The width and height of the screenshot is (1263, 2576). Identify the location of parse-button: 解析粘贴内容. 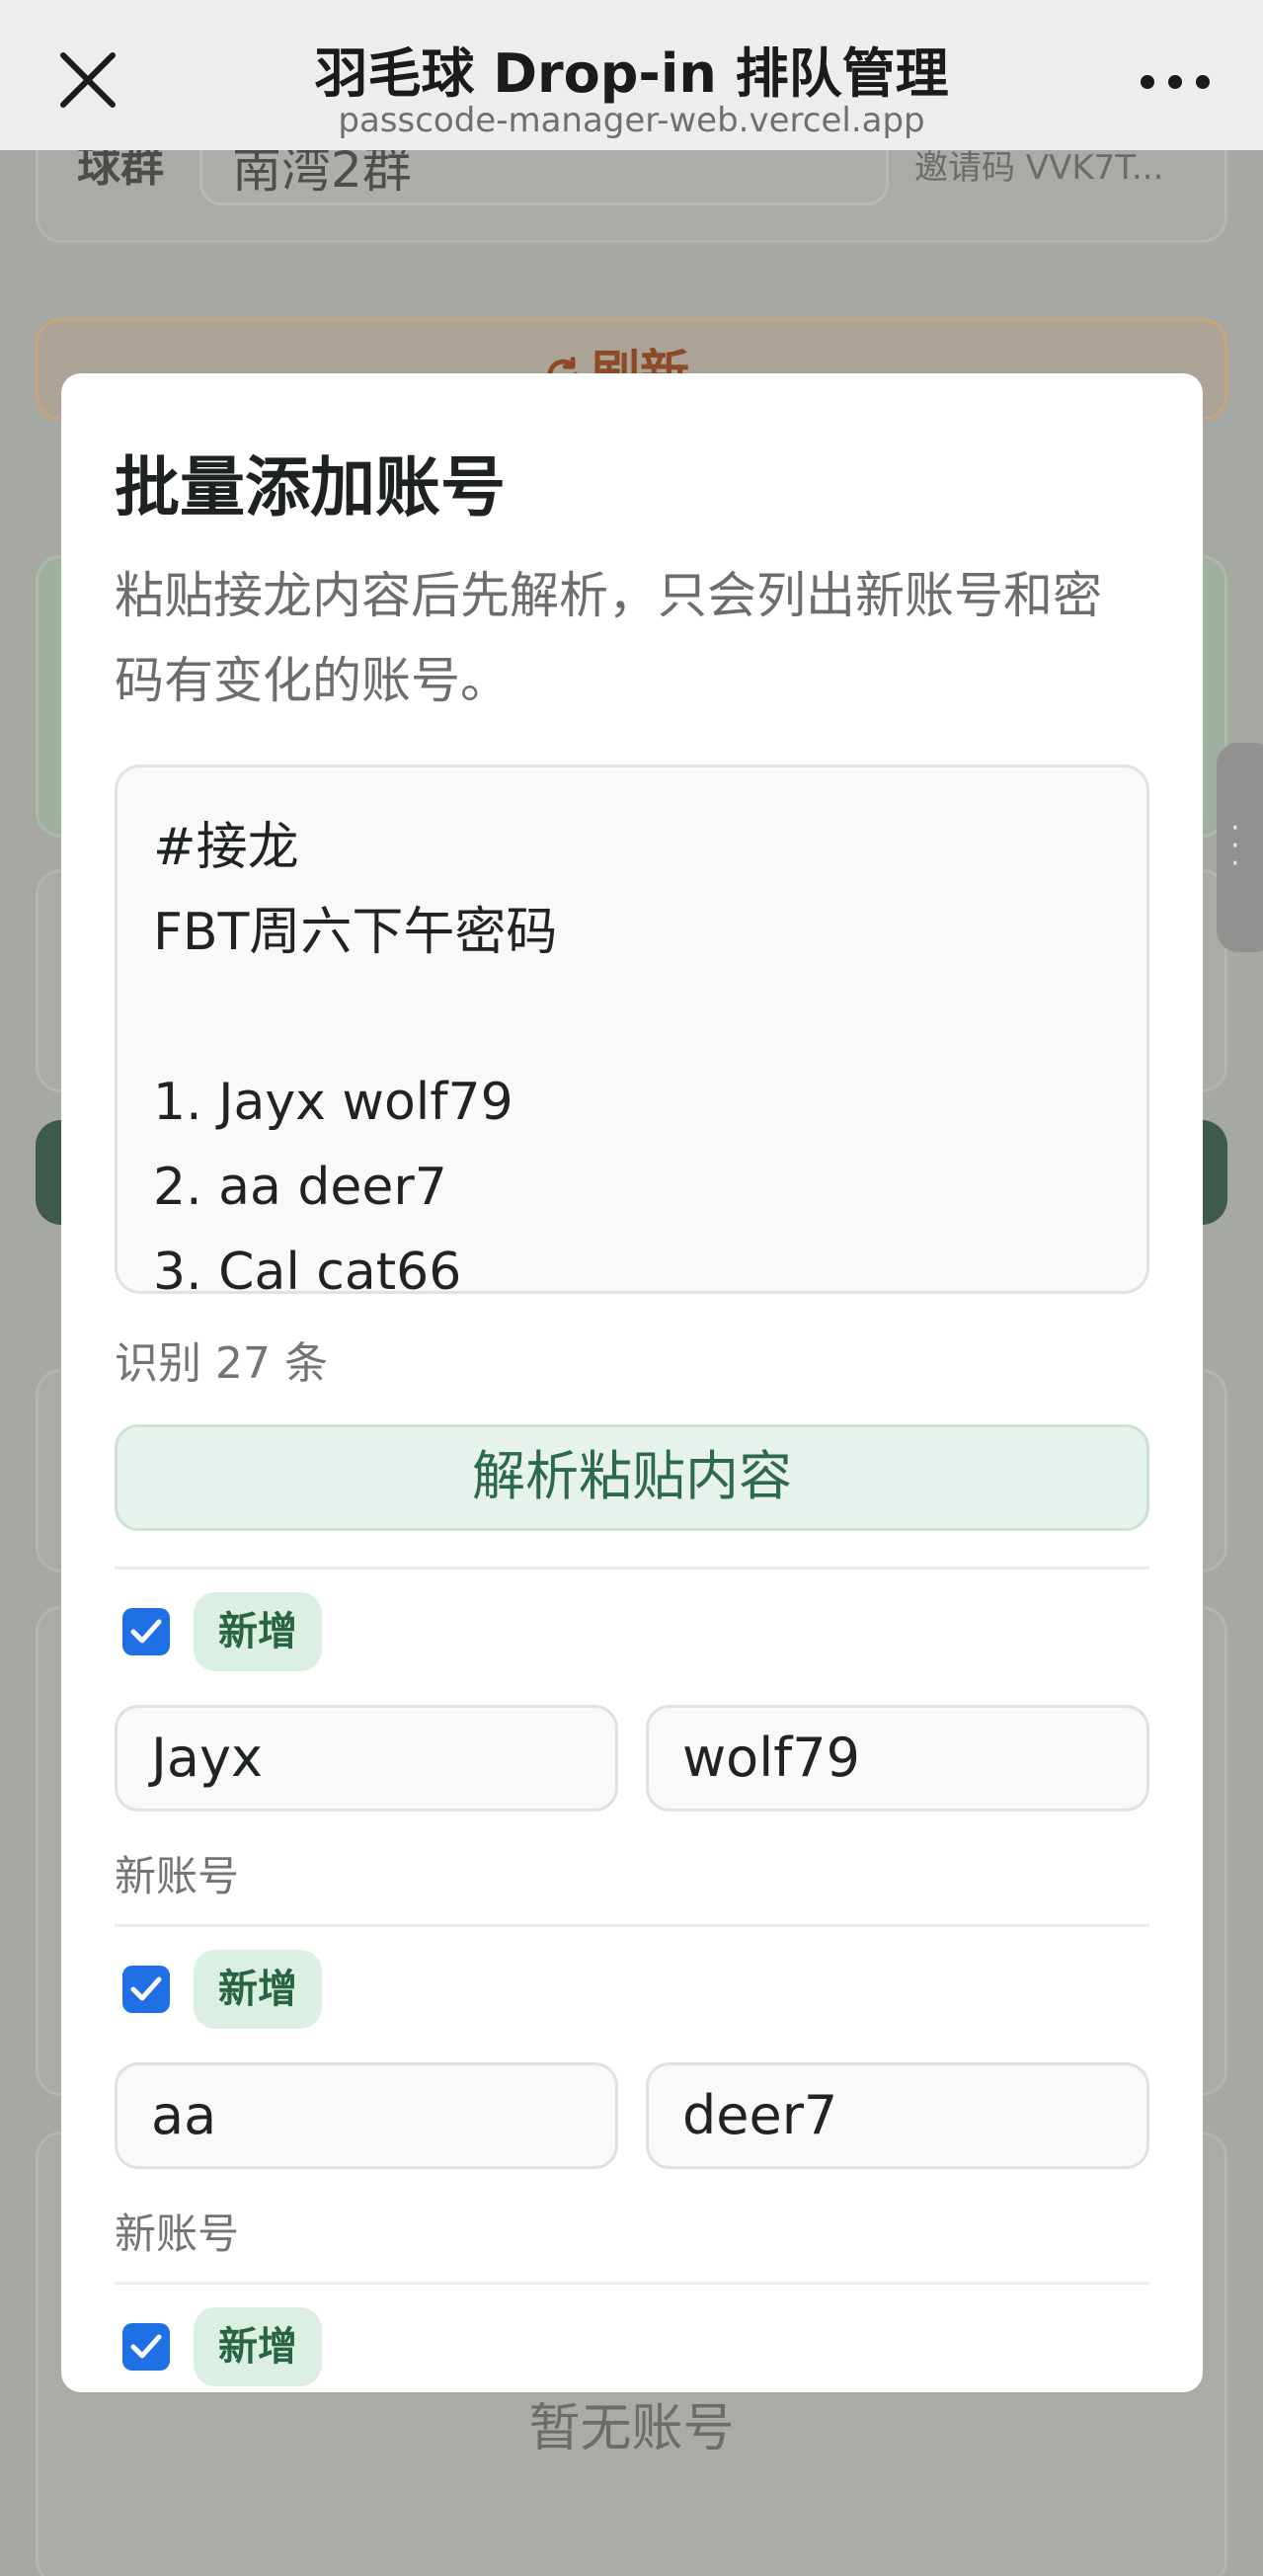
(632, 1477).